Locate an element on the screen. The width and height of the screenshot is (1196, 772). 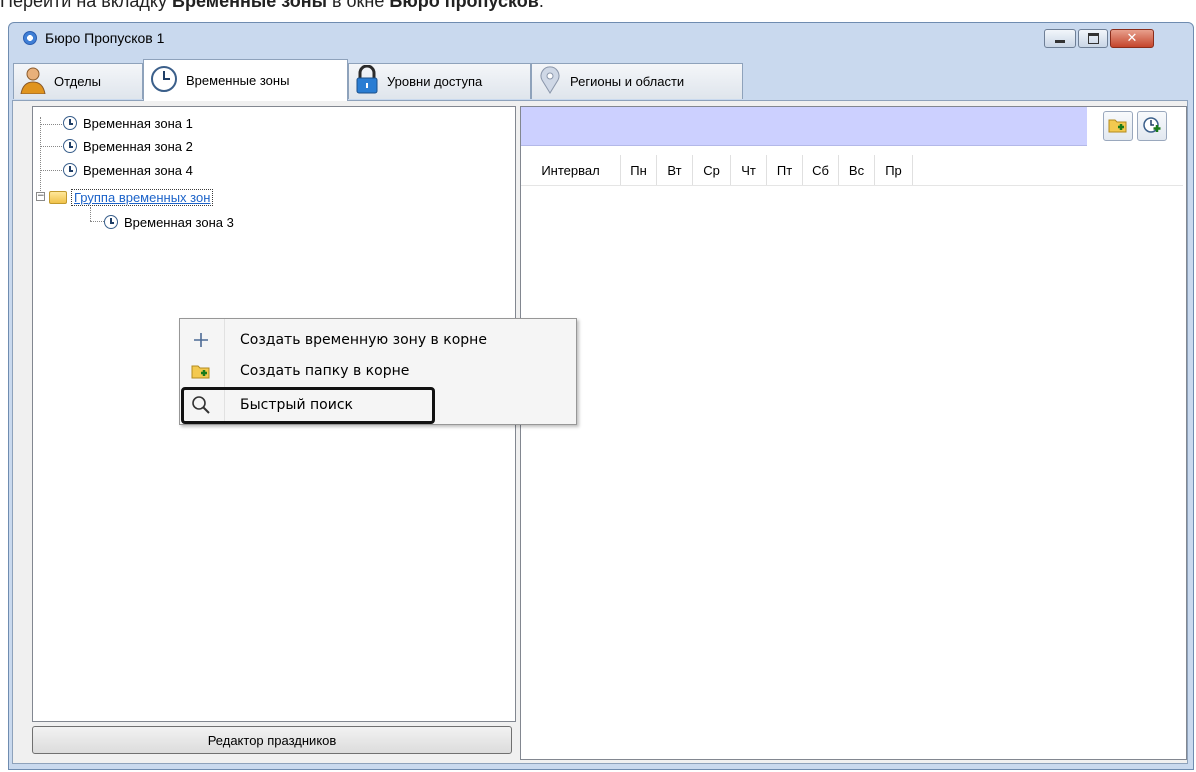
interval-grid-header: Интервал Пн Вт Ср Чт Пт Сб Вс Пр is located at coordinates (852, 170).